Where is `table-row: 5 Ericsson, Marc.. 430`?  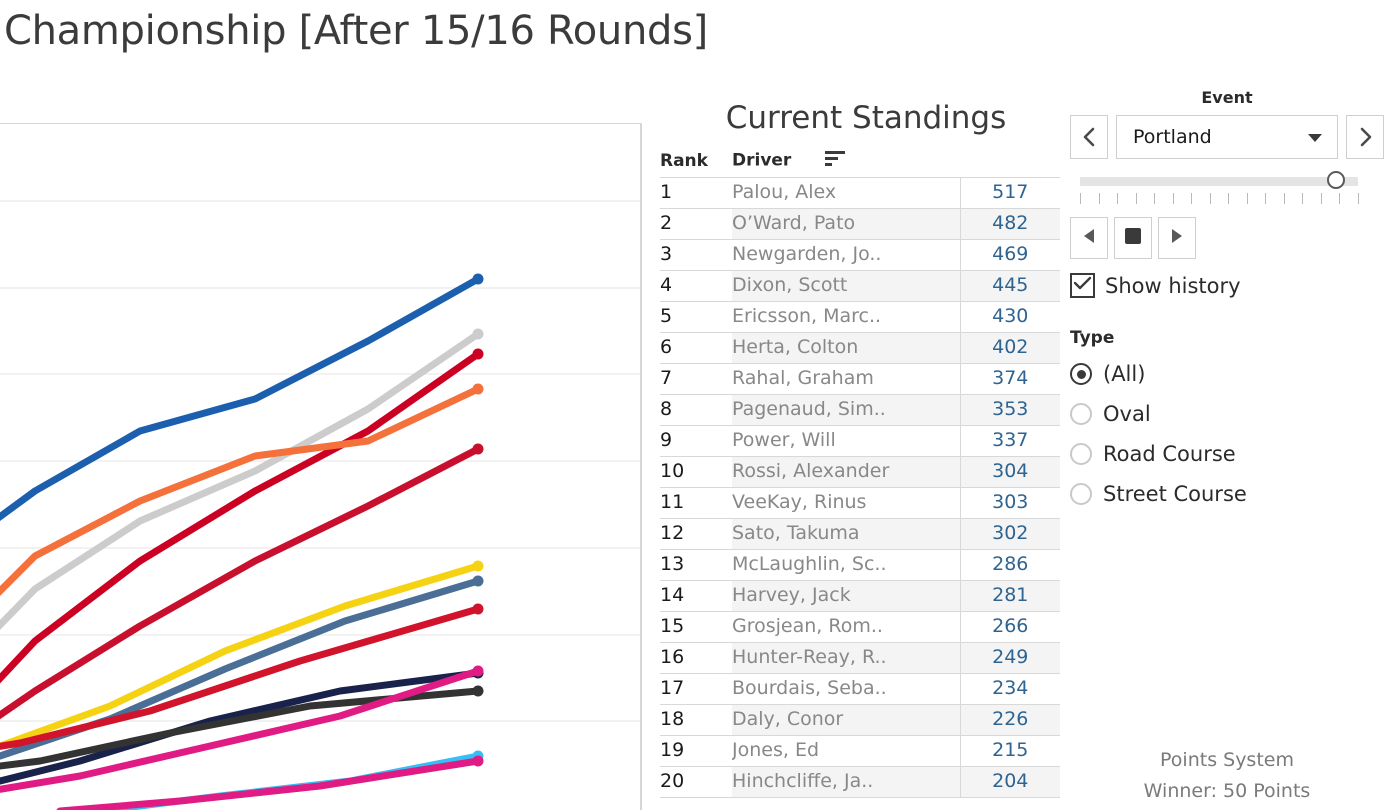
table-row: 5 Ericsson, Marc.. 430 is located at coordinates (860, 317).